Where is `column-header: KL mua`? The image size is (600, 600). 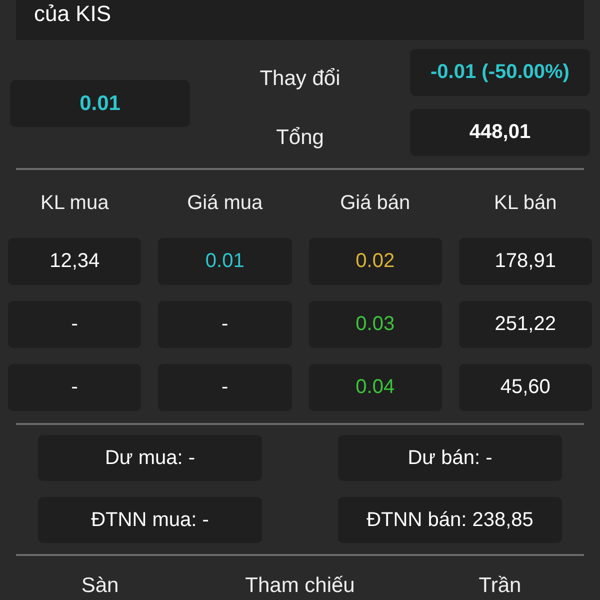 column-header: KL mua is located at coordinates (75, 204).